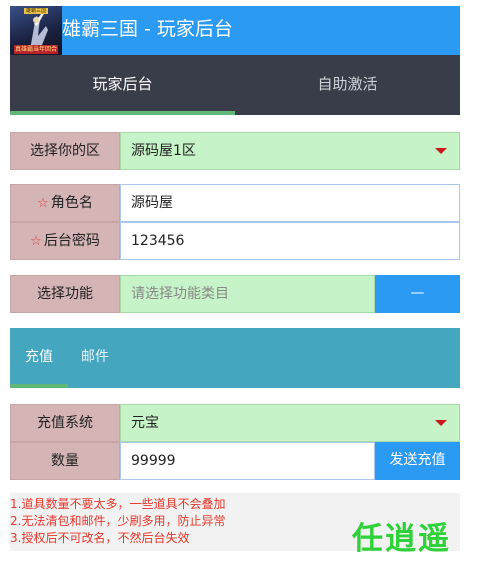 The width and height of the screenshot is (485, 563). Describe the element at coordinates (247, 461) in the screenshot. I see `quantity-input: 99999` at that location.